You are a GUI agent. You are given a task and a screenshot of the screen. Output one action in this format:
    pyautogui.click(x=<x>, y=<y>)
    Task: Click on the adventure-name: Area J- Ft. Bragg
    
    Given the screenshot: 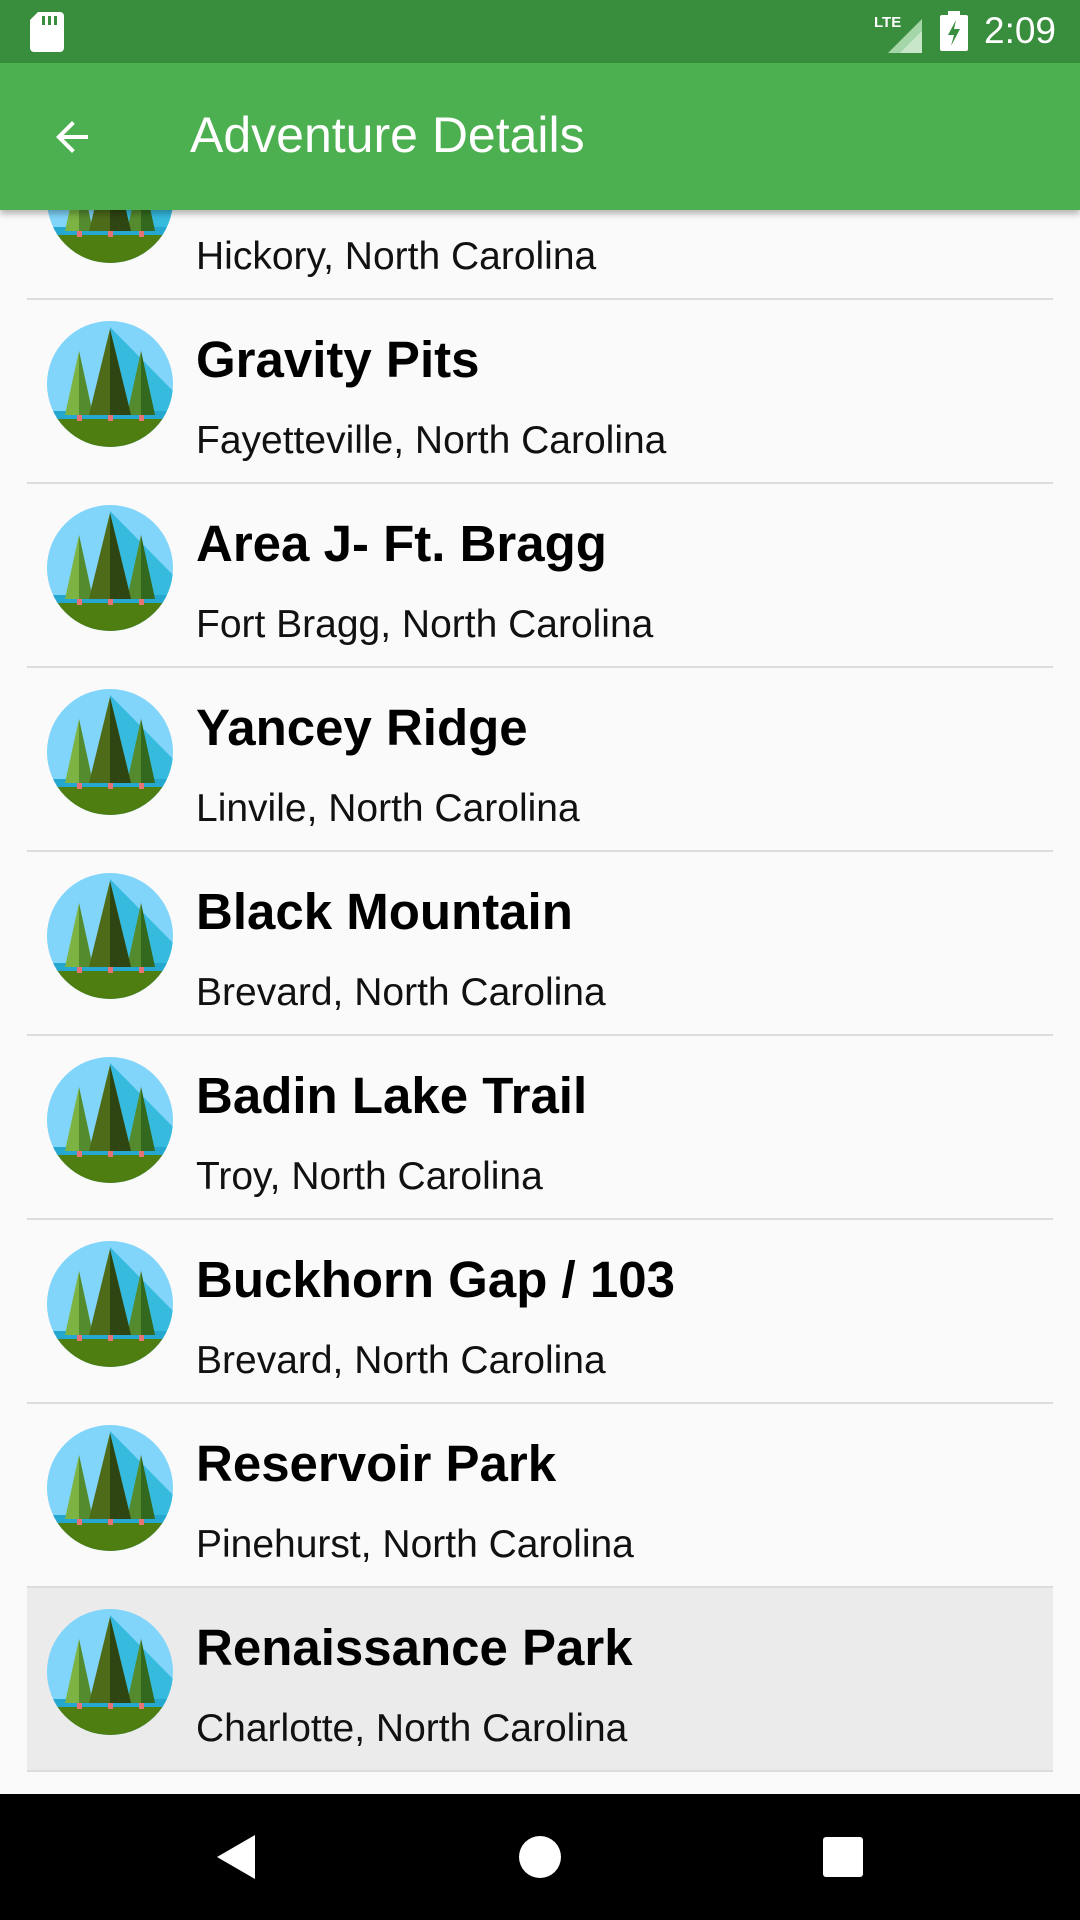 What is the action you would take?
    pyautogui.click(x=401, y=543)
    